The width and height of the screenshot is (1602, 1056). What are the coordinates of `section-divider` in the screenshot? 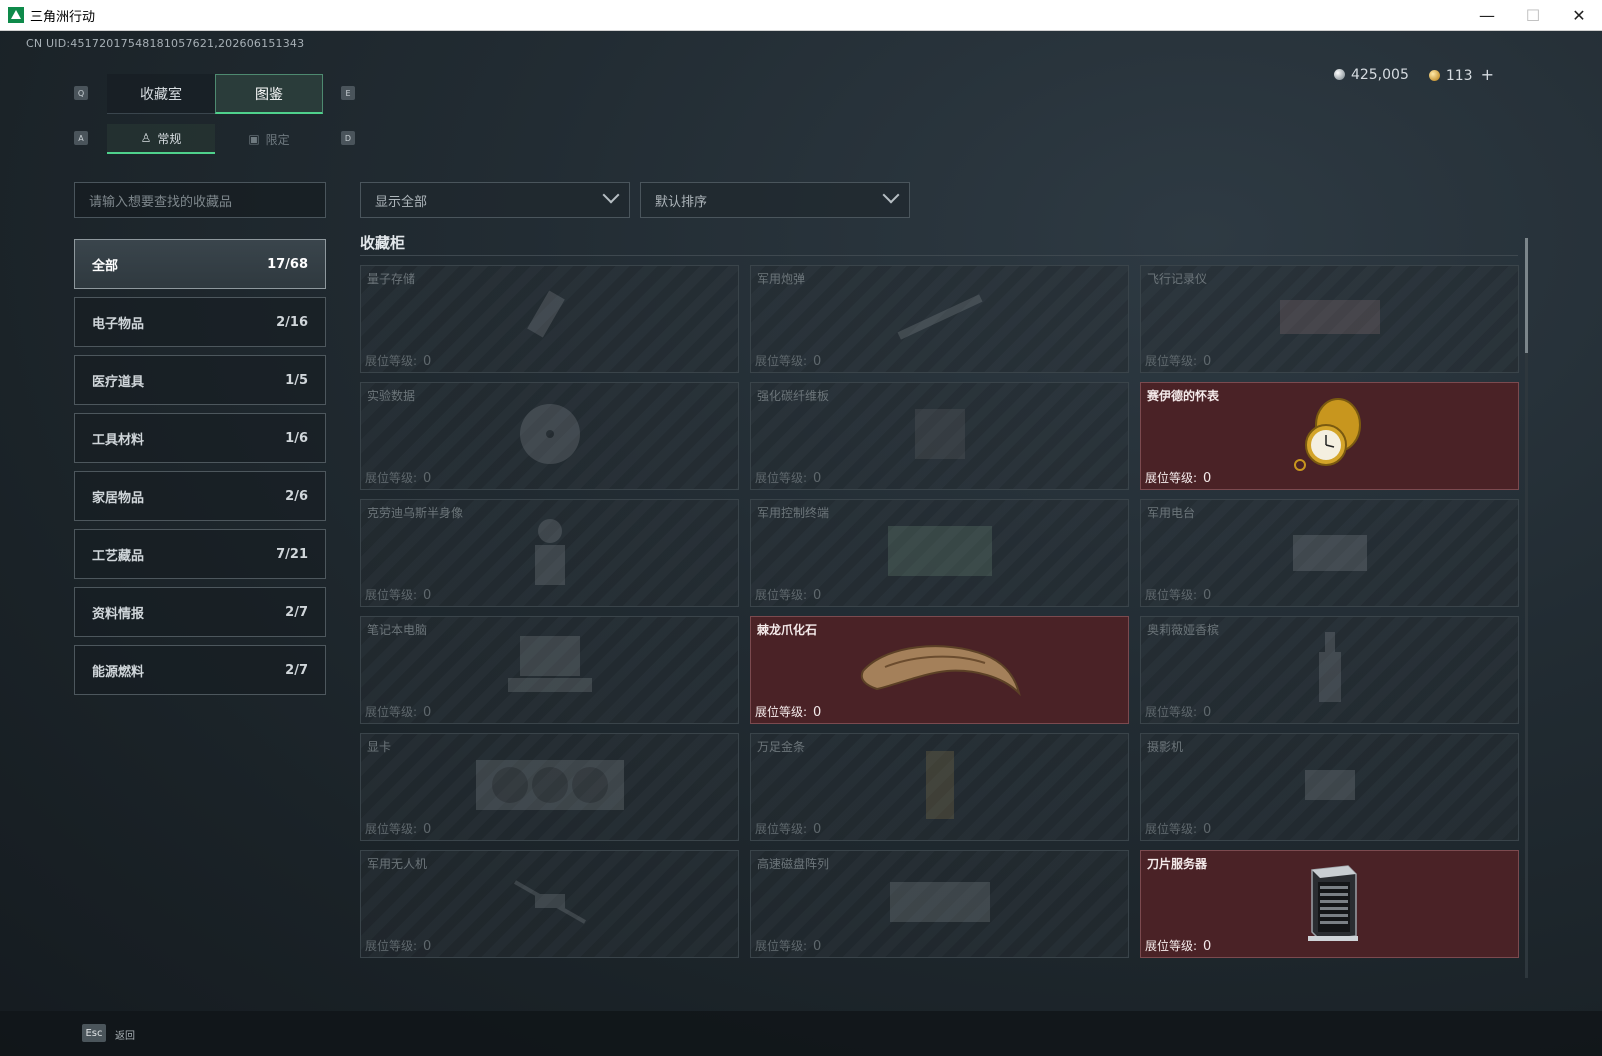 It's located at (939, 255).